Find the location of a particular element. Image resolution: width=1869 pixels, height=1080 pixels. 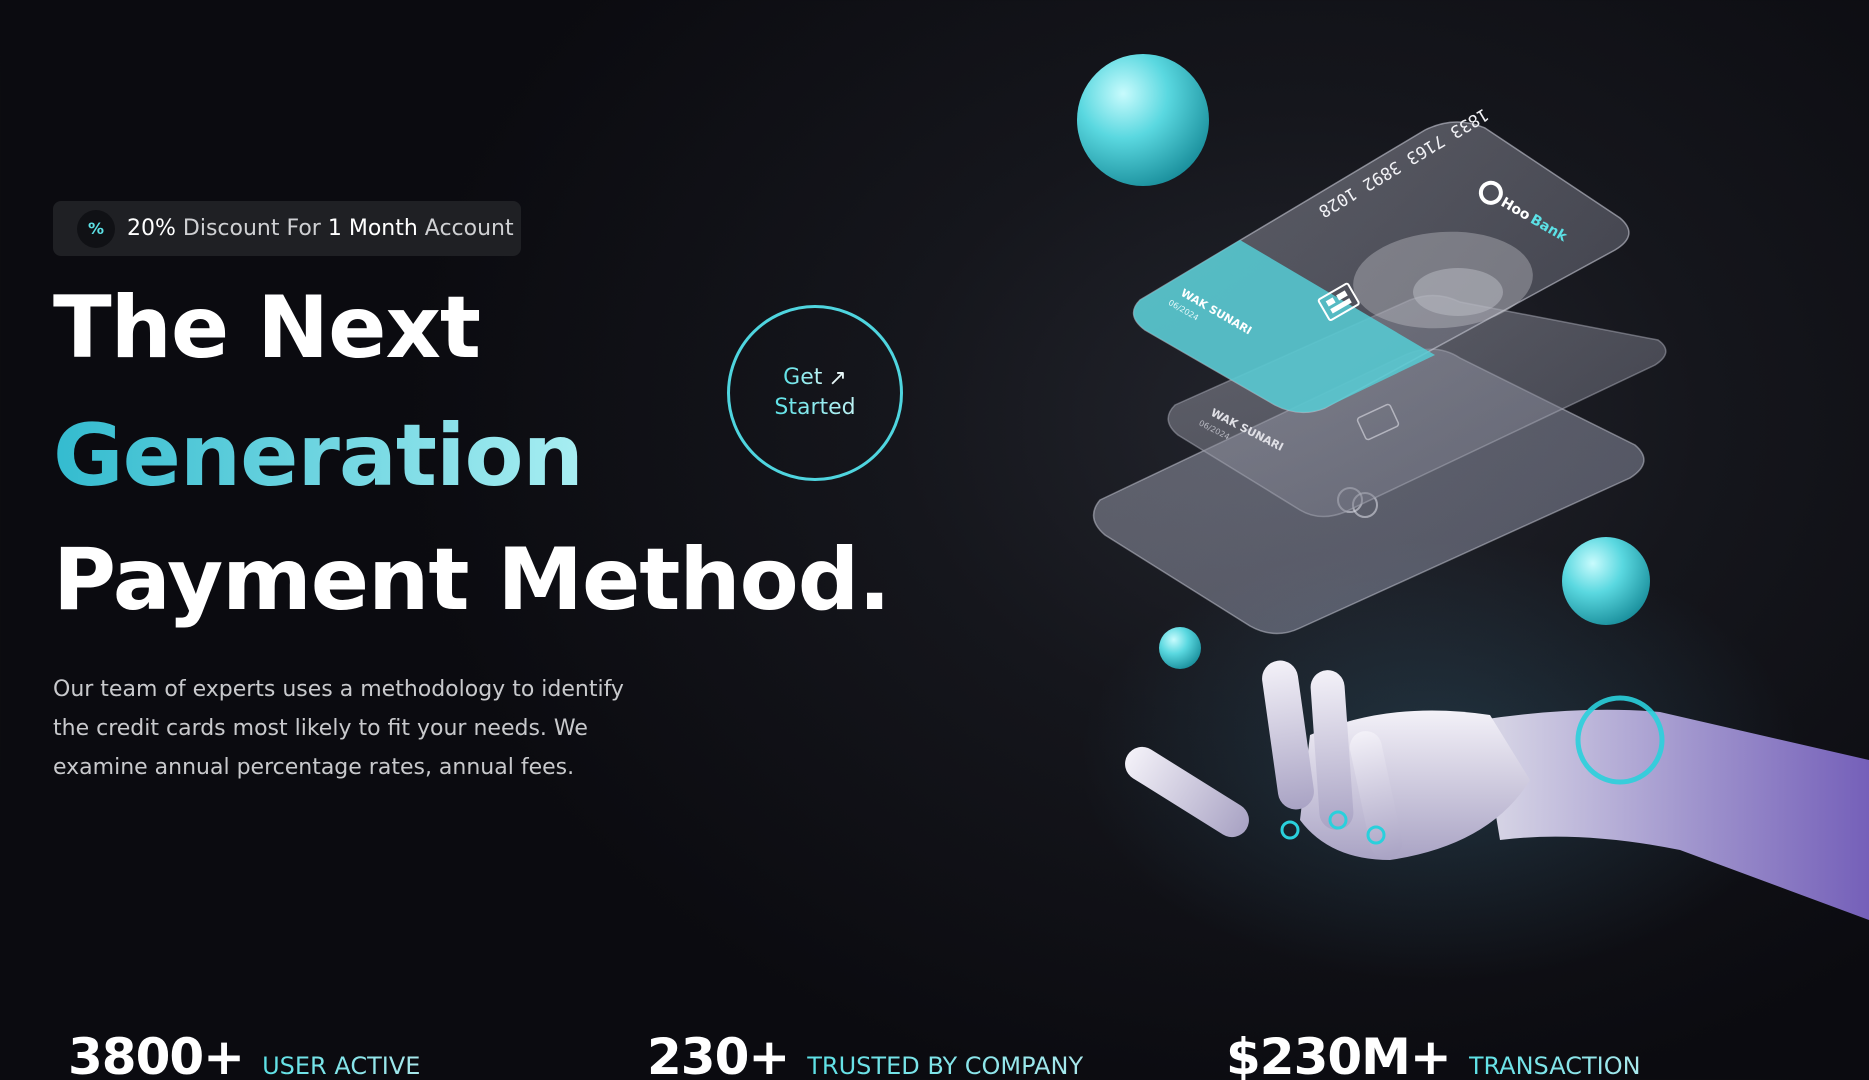

discount-duration: 1 Month is located at coordinates (372, 228).